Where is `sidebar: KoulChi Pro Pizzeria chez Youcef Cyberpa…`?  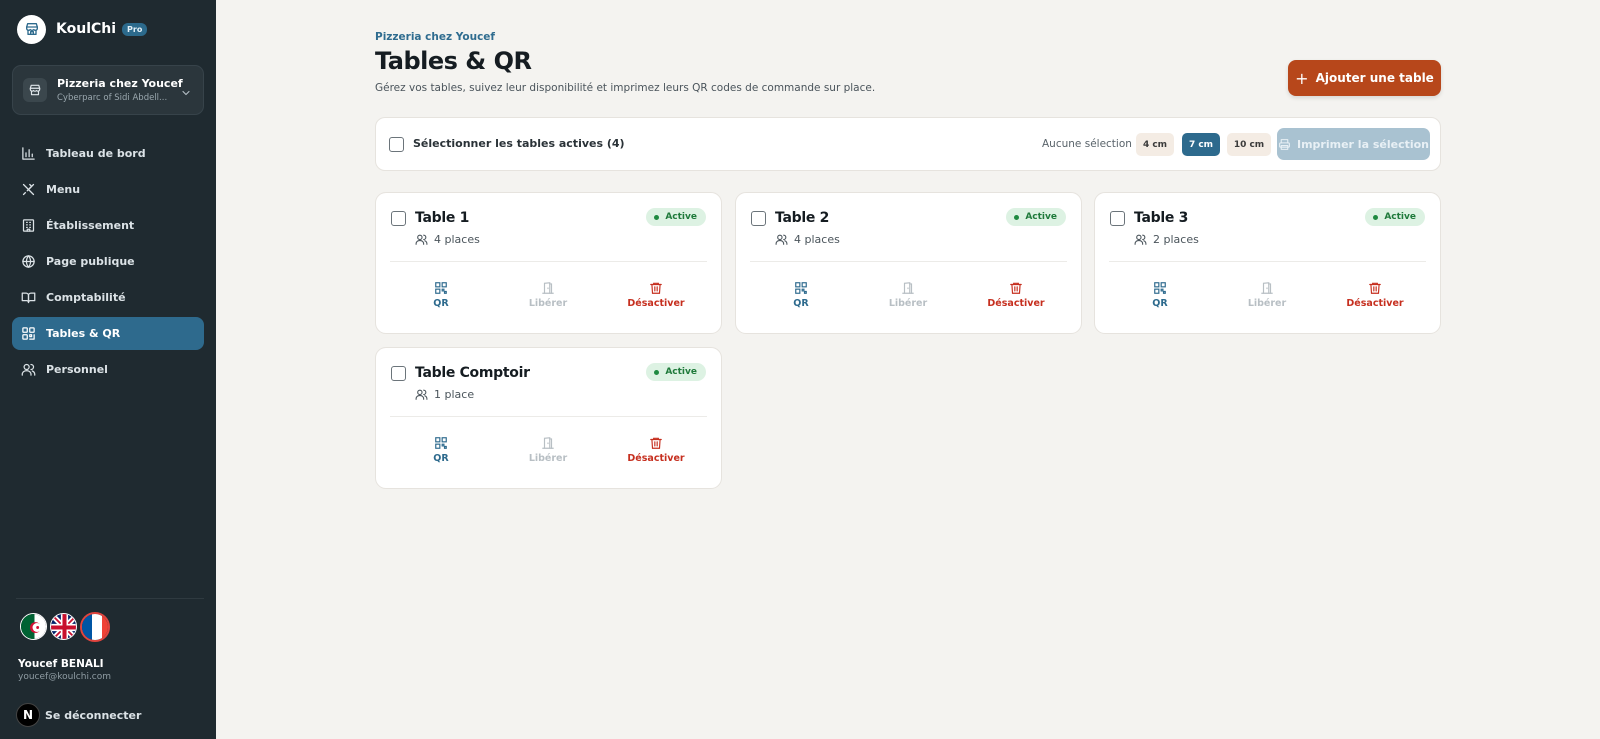 sidebar: KoulChi Pro Pizzeria chez Youcef Cyberpa… is located at coordinates (108, 369).